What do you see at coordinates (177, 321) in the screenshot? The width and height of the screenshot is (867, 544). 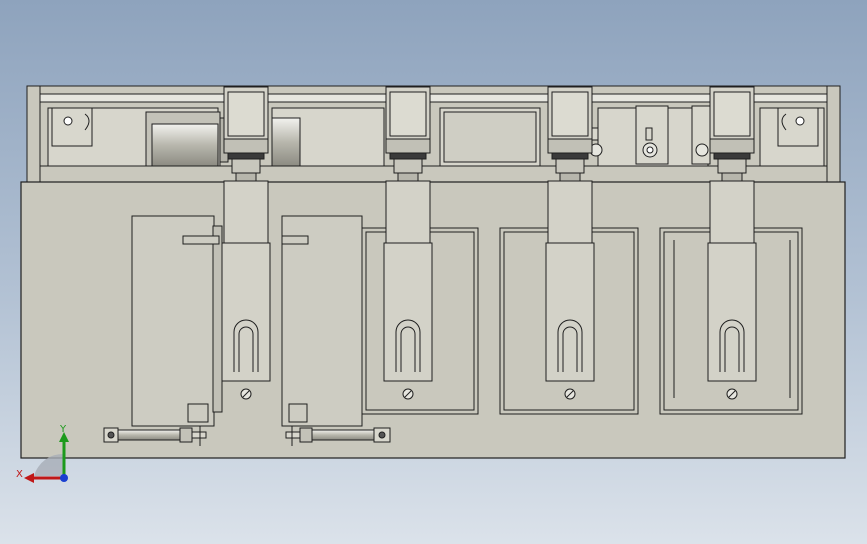 I see `side-clamp-left` at bounding box center [177, 321].